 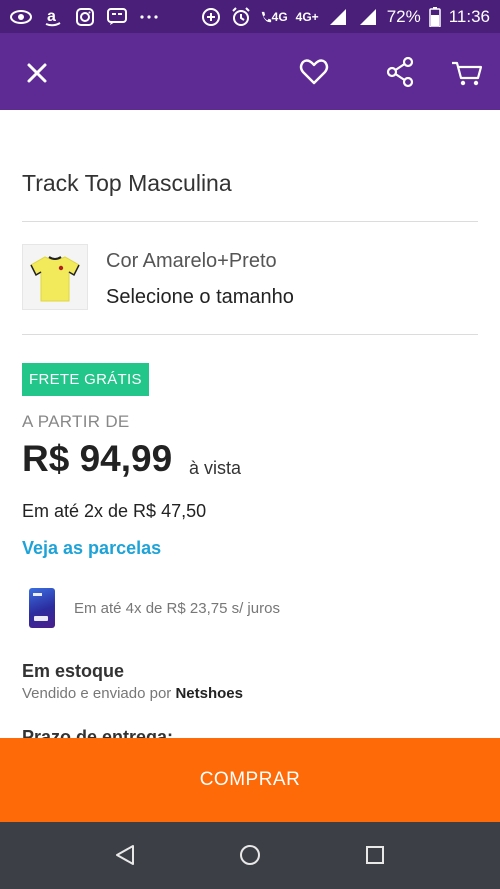 I want to click on heart-icon, so click(x=314, y=72).